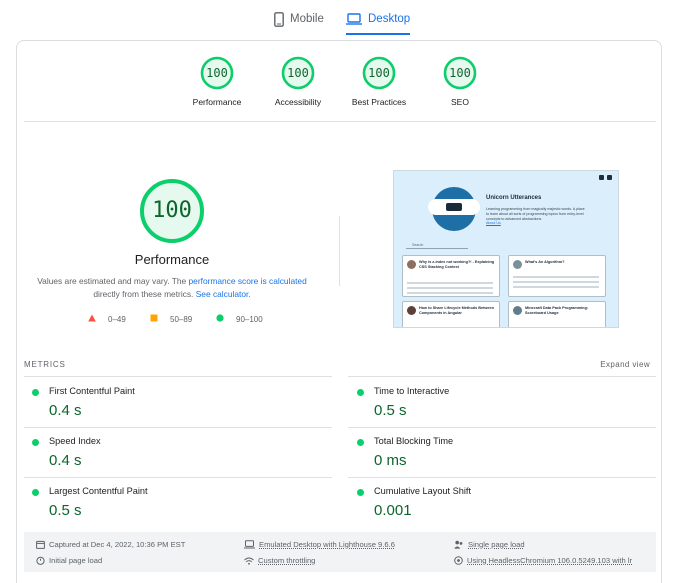  I want to click on gauge-best-practices: 100 Best Practices, so click(379, 81).